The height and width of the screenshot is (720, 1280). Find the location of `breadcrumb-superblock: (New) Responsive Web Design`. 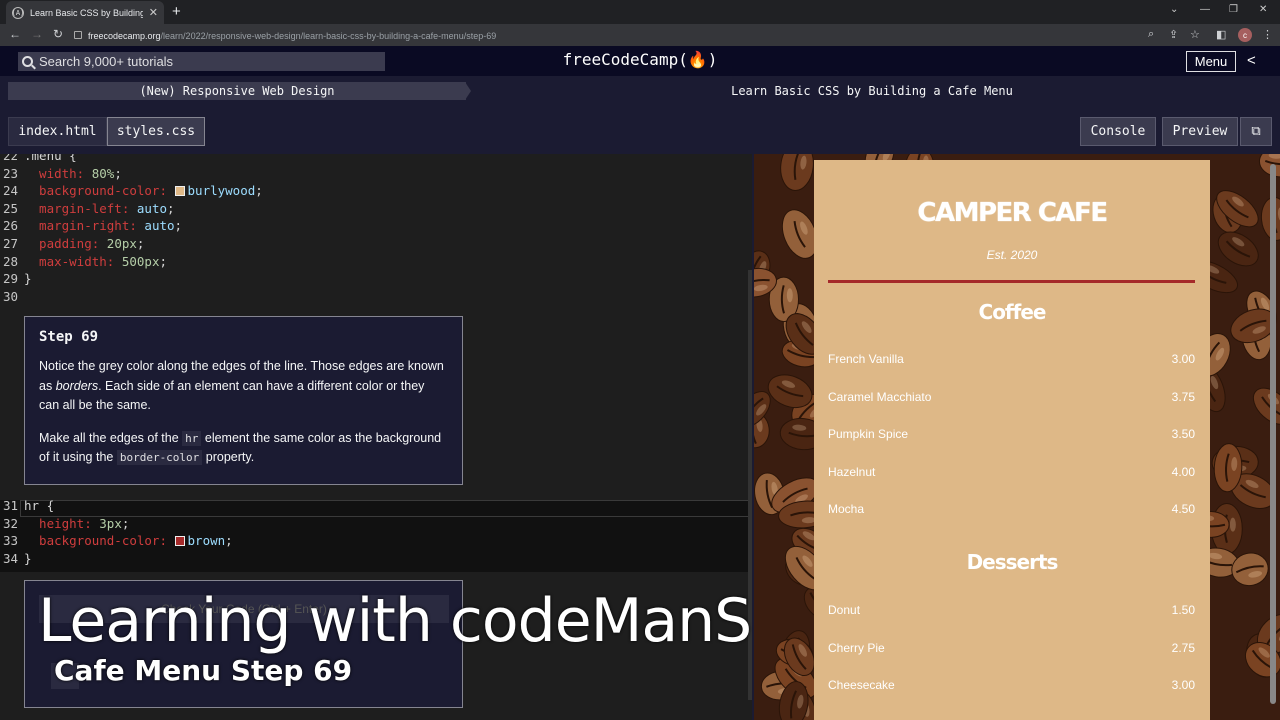

breadcrumb-superblock: (New) Responsive Web Design is located at coordinates (237, 91).